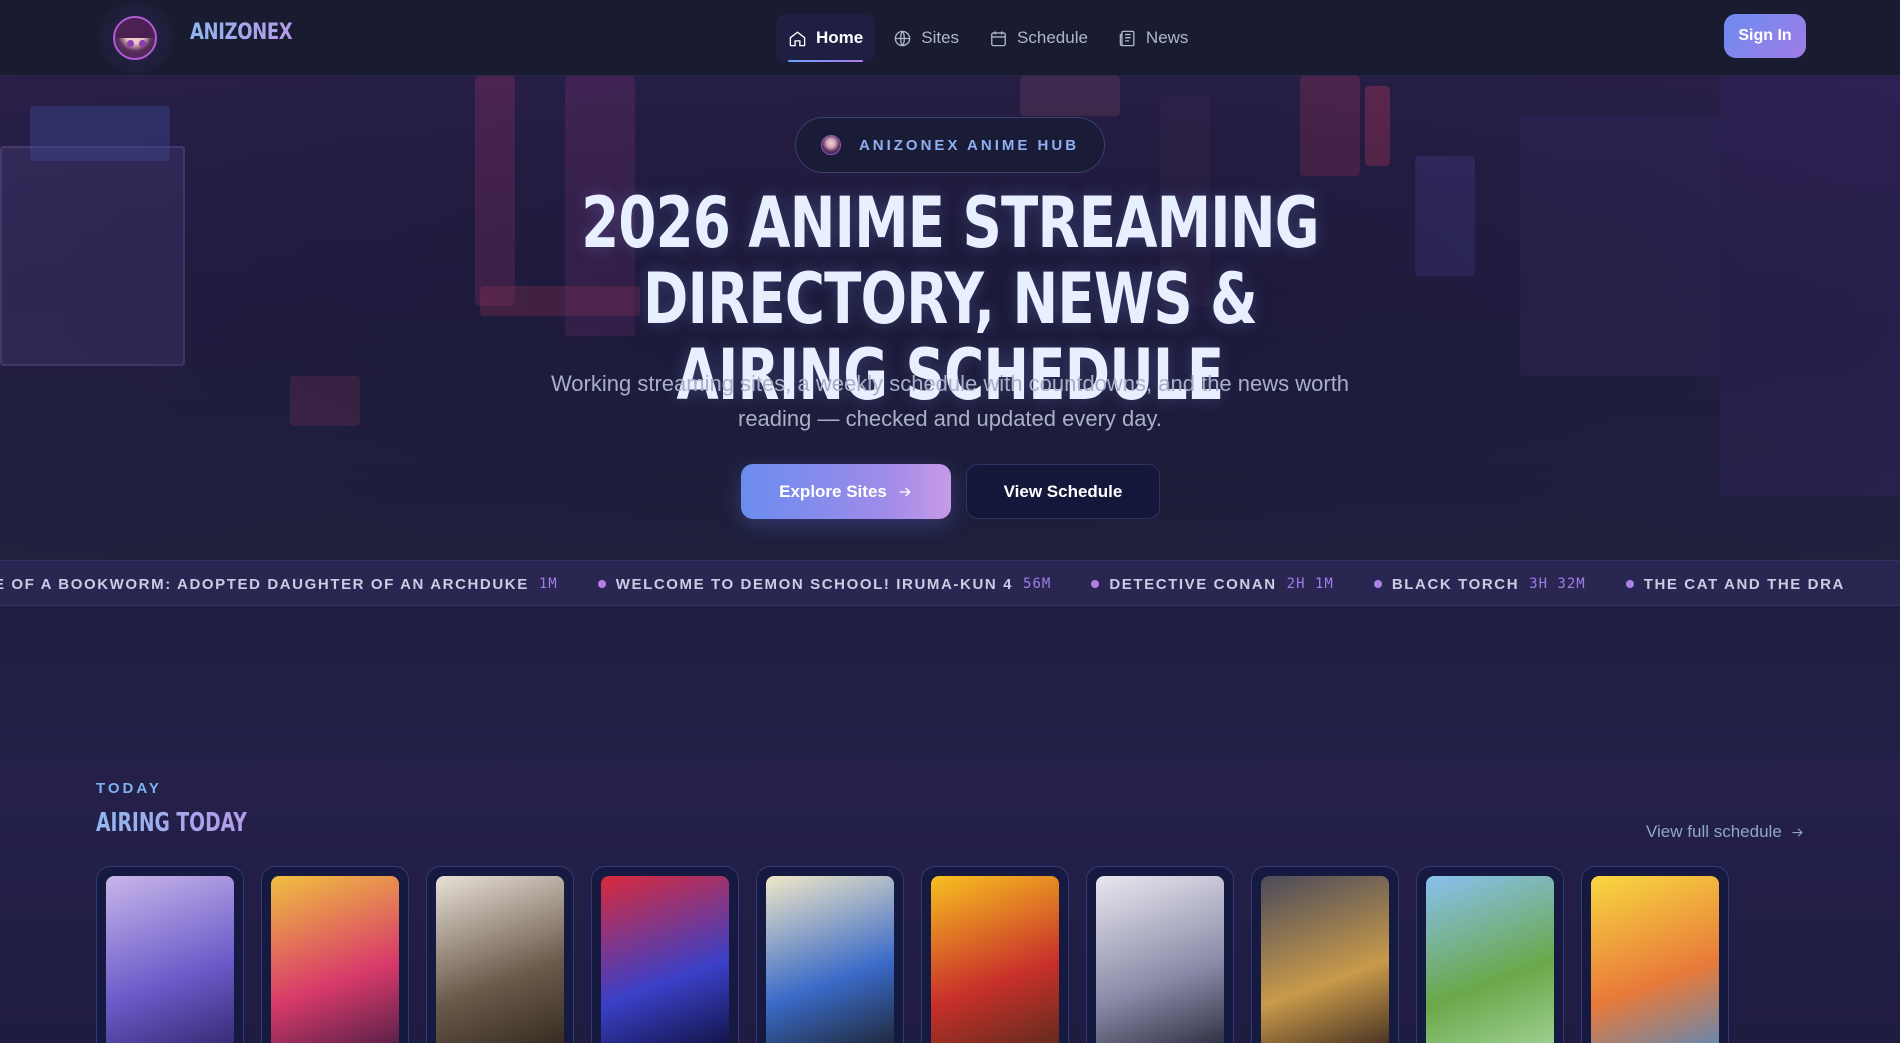 Image resolution: width=1900 pixels, height=1043 pixels. I want to click on calendar-icon, so click(998, 38).